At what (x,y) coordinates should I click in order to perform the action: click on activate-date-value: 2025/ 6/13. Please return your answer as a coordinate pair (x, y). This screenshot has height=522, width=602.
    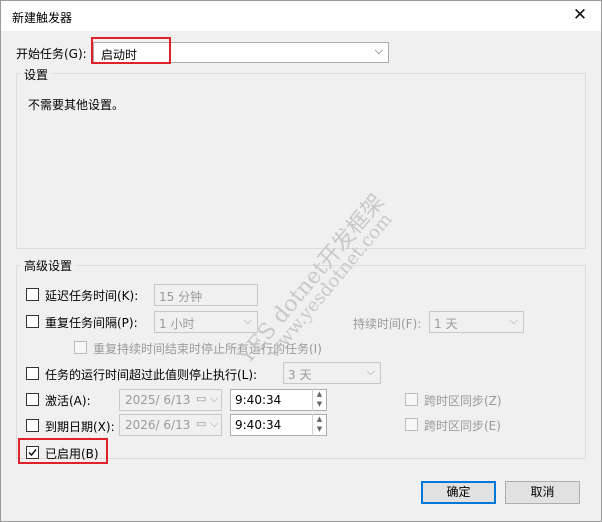
    Looking at the image, I should click on (158, 400).